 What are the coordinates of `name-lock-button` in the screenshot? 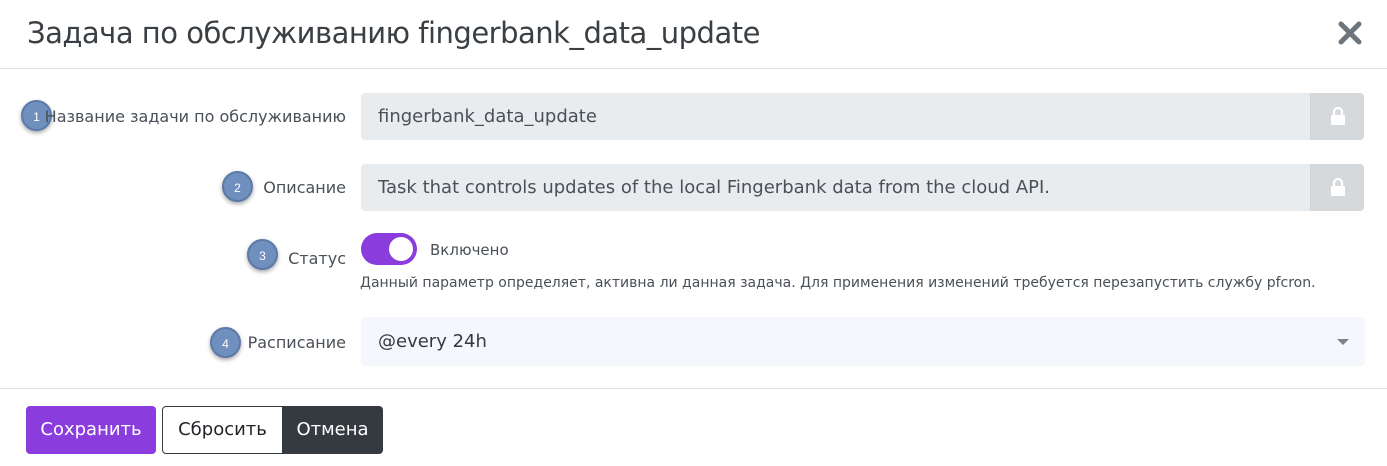 It's located at (1337, 116).